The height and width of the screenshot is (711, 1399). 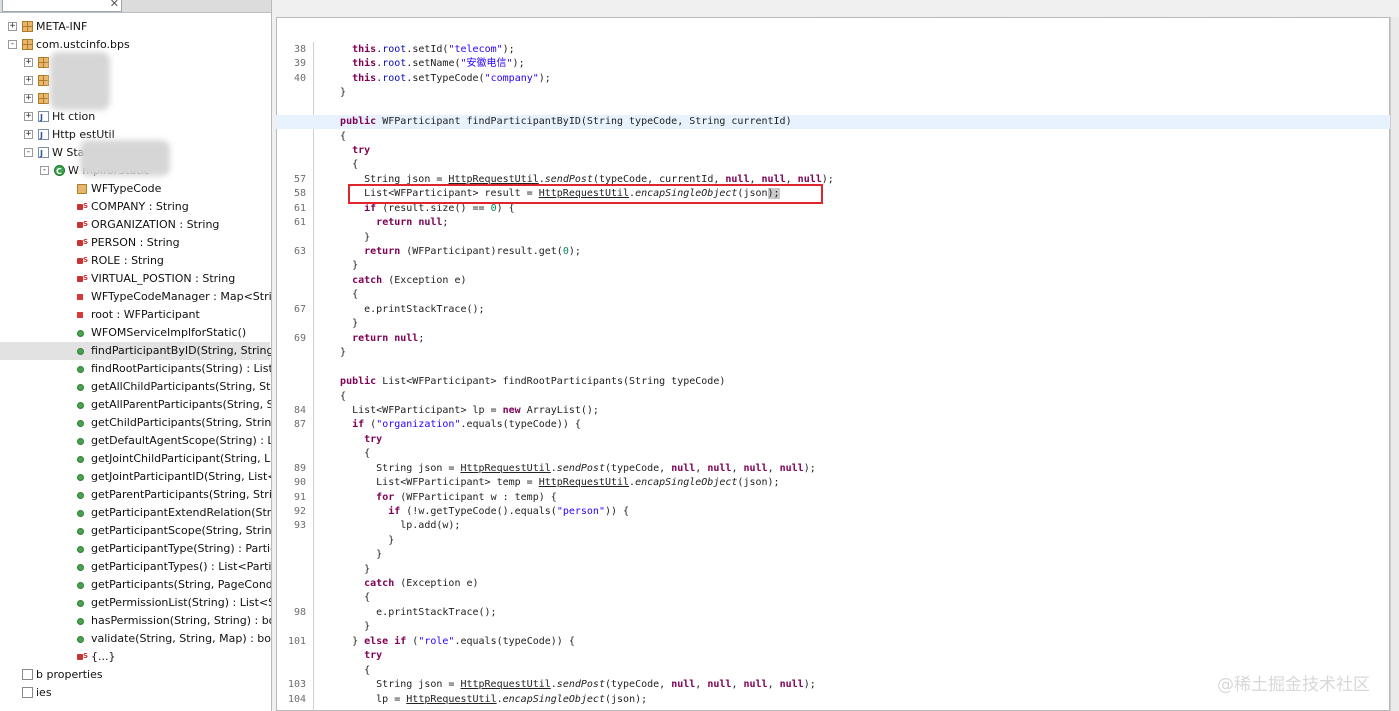 I want to click on watermark: @稀土掘金技术社区, so click(x=1293, y=685).